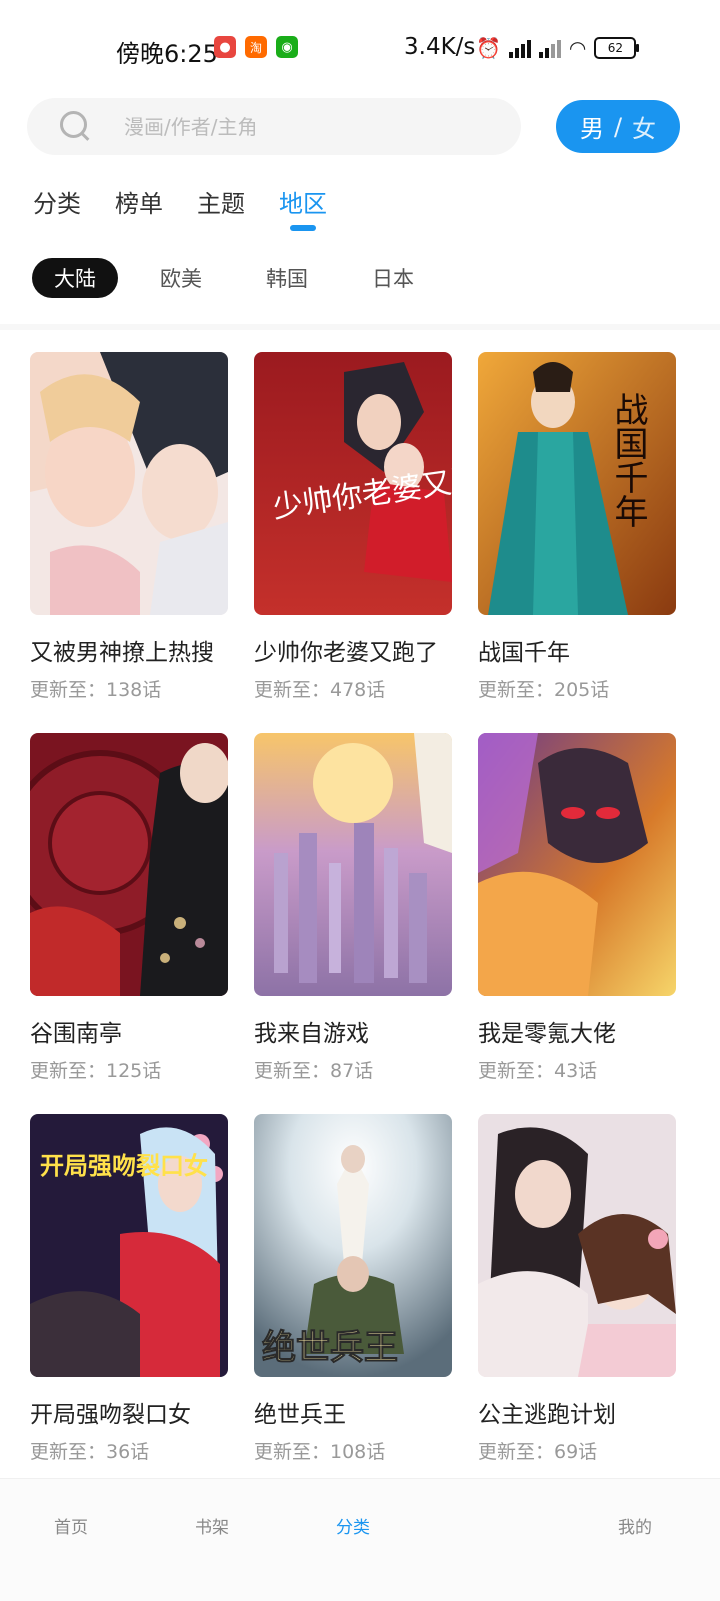  I want to click on comic-card: 少帅你老婆又跑了 少帅你老婆又跑了 更新至：478话, so click(353, 527).